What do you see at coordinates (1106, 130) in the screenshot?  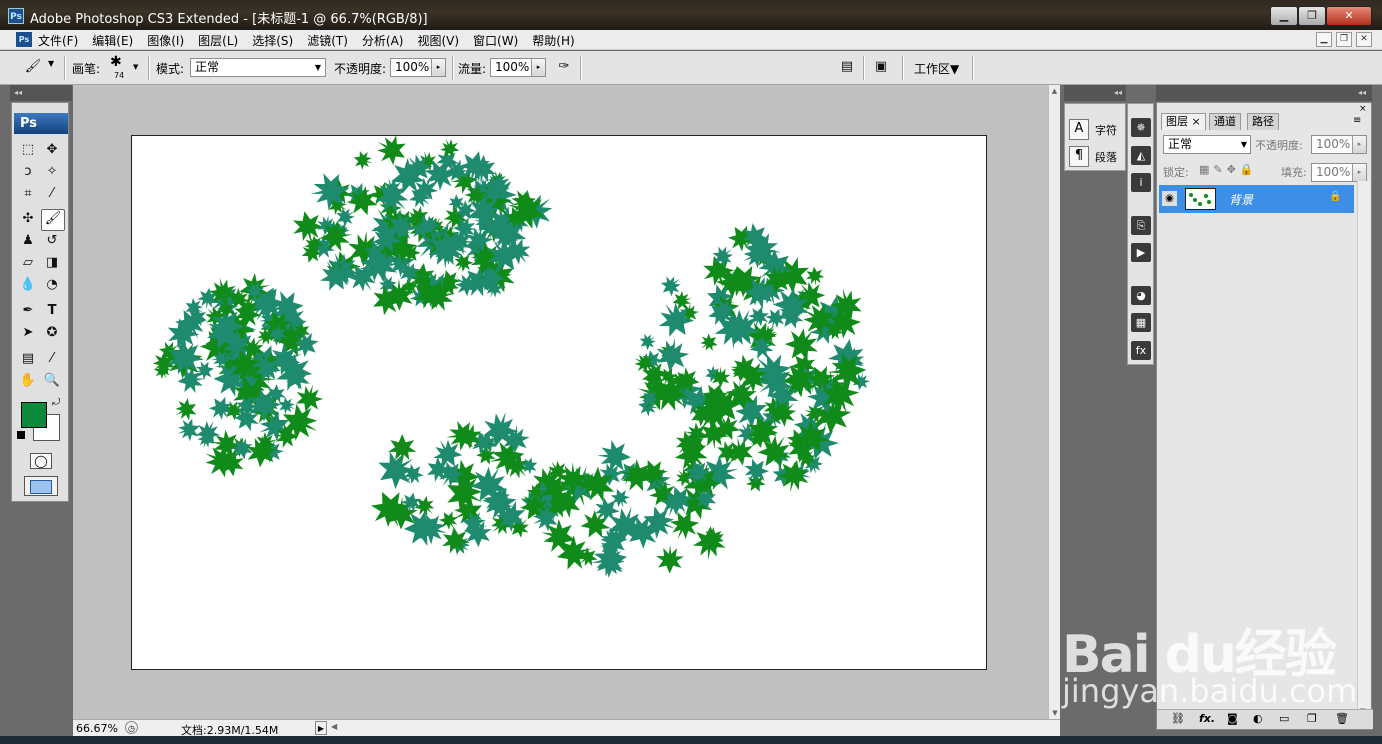 I see `character-label: 字符` at bounding box center [1106, 130].